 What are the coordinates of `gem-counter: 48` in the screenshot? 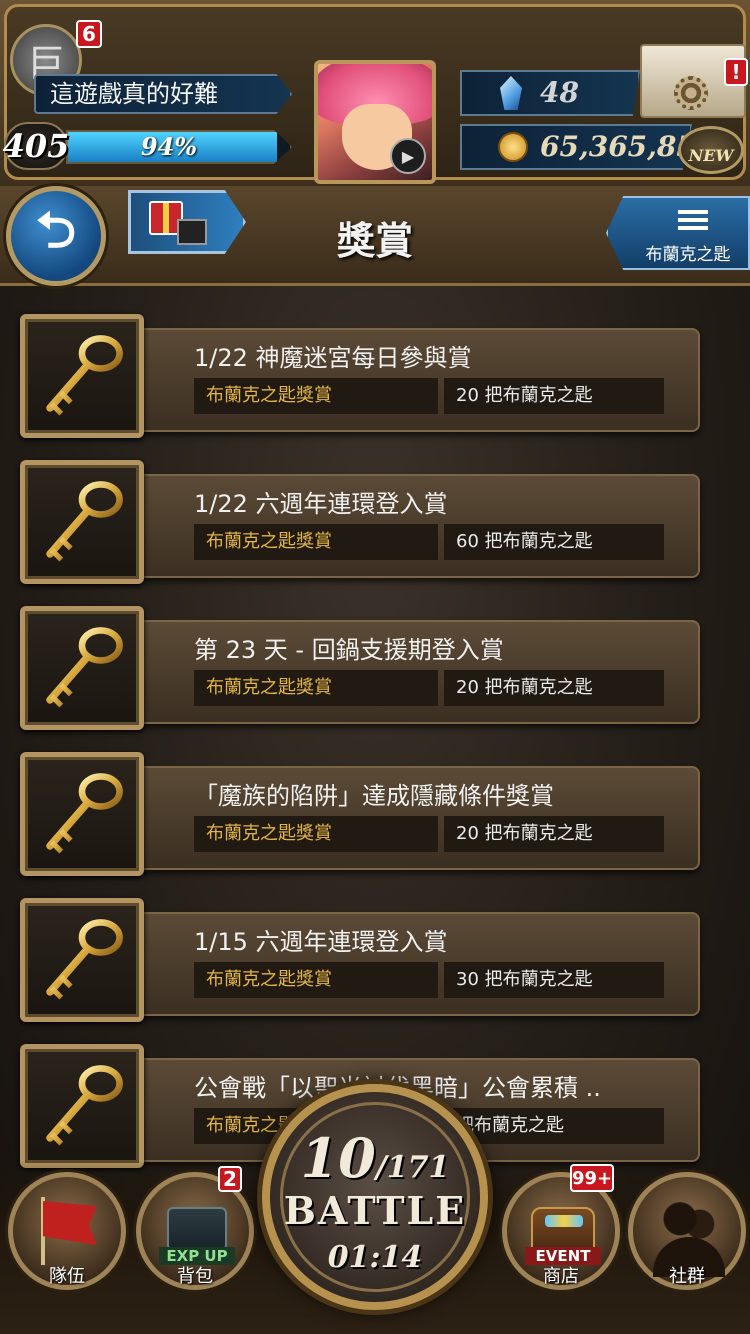 It's located at (550, 93).